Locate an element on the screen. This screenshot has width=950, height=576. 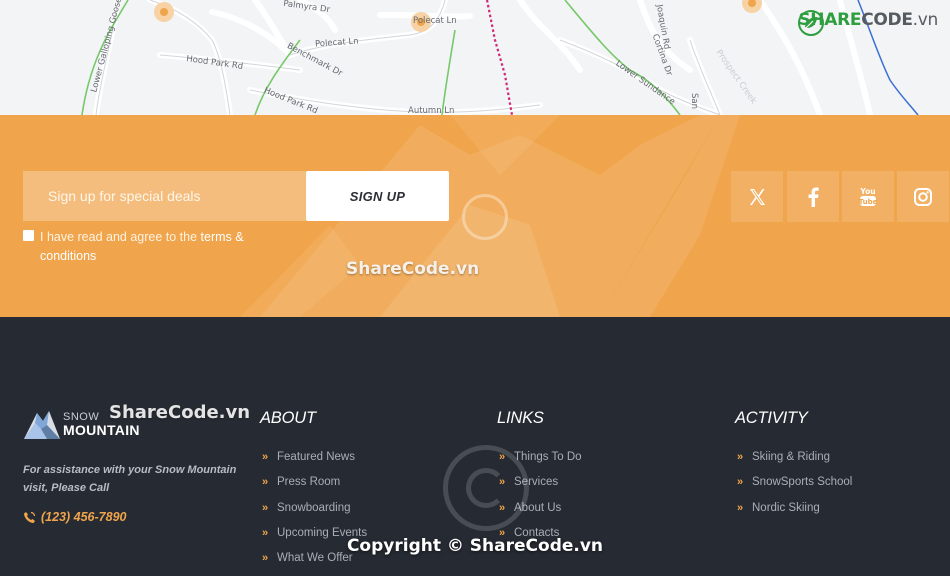
list-item: » Featured News is located at coordinates (314, 463).